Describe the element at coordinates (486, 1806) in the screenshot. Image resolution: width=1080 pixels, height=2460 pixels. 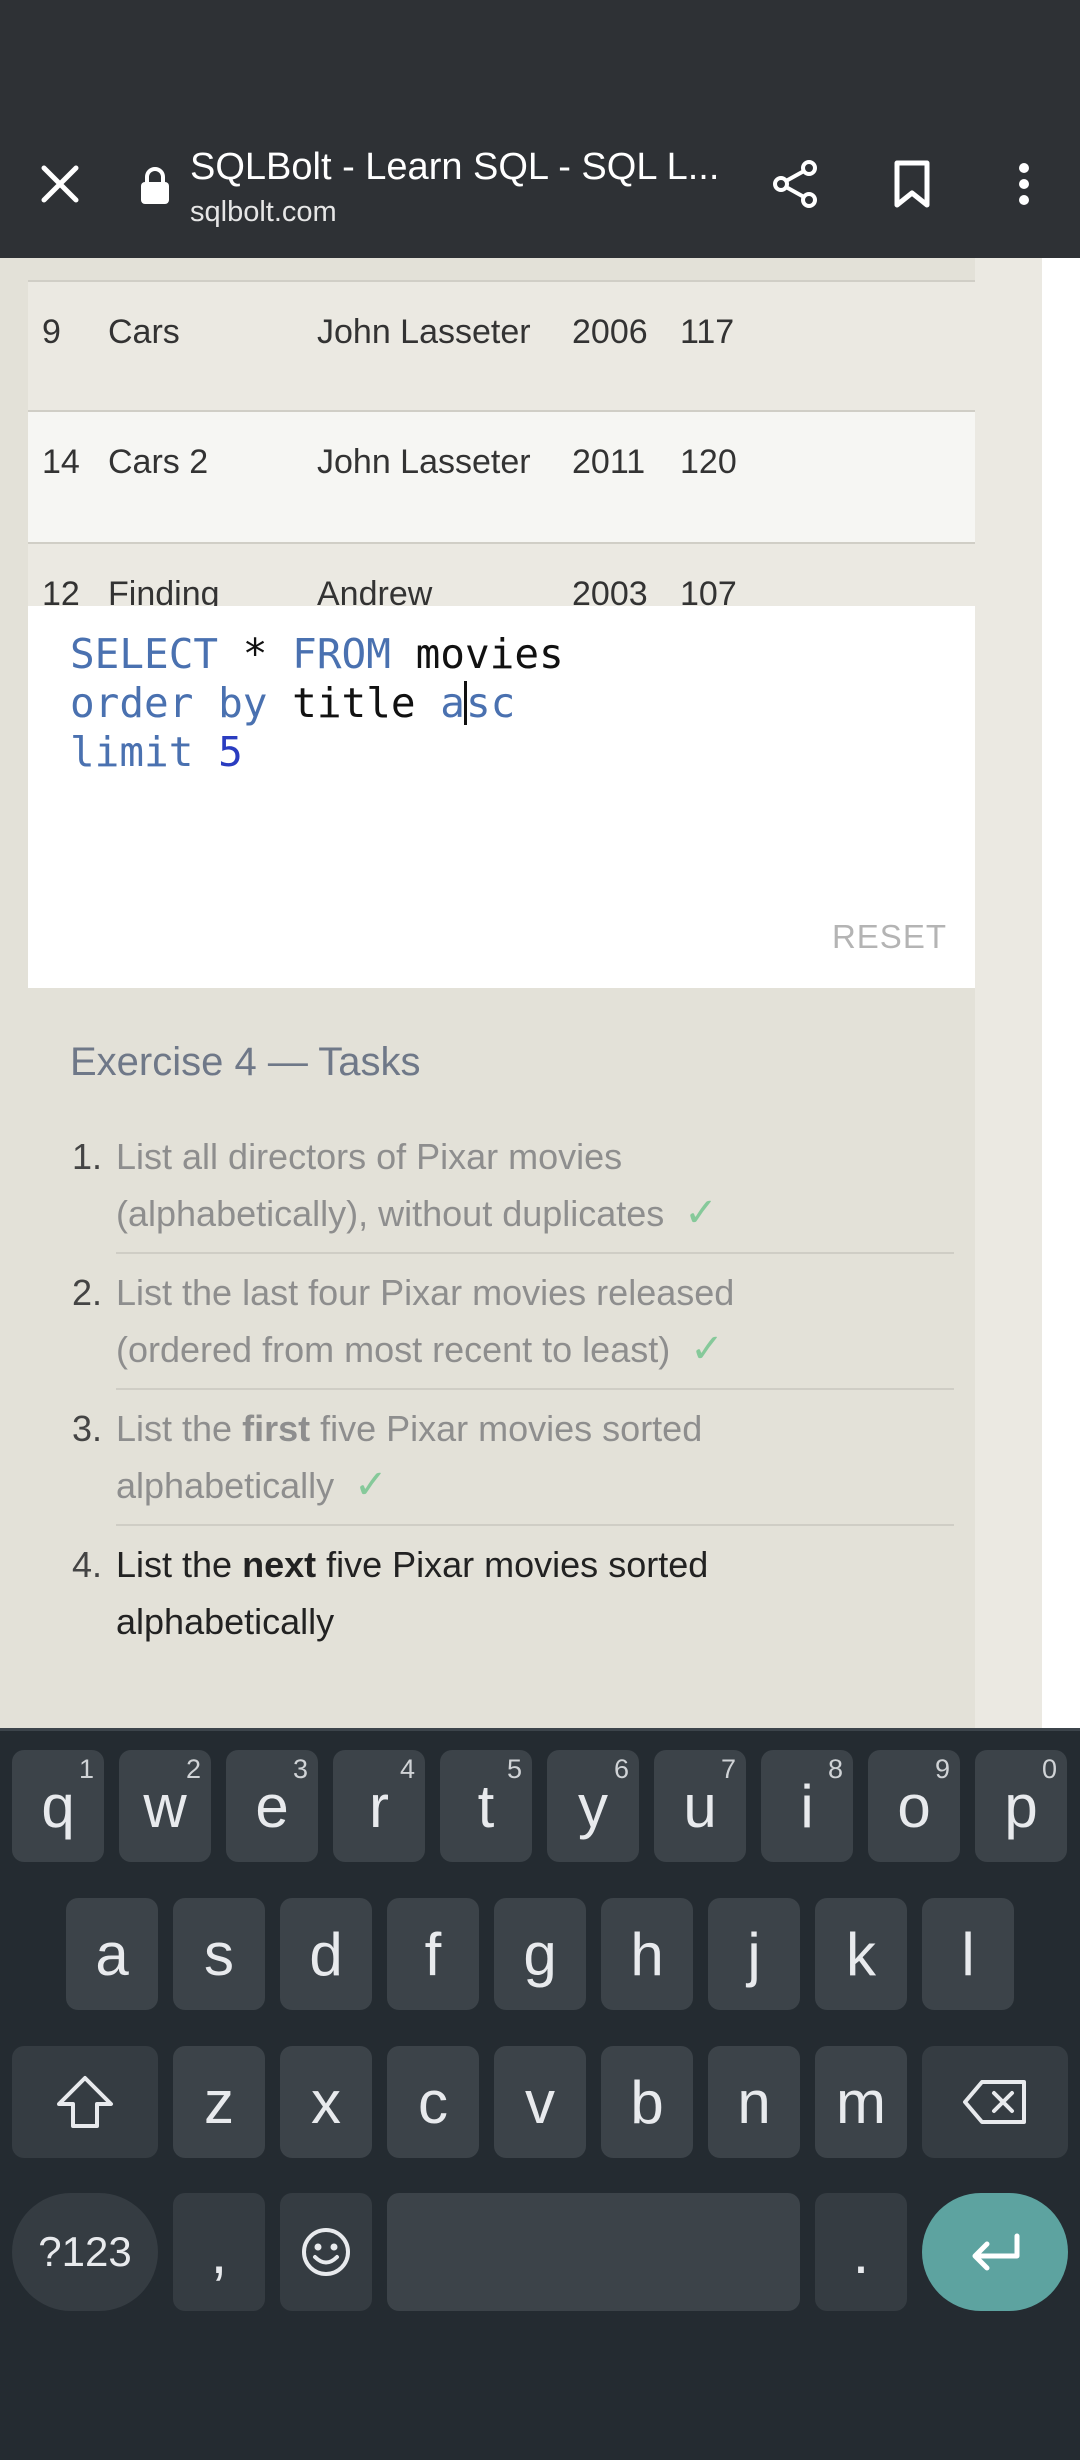
I see `key-t: t5` at that location.